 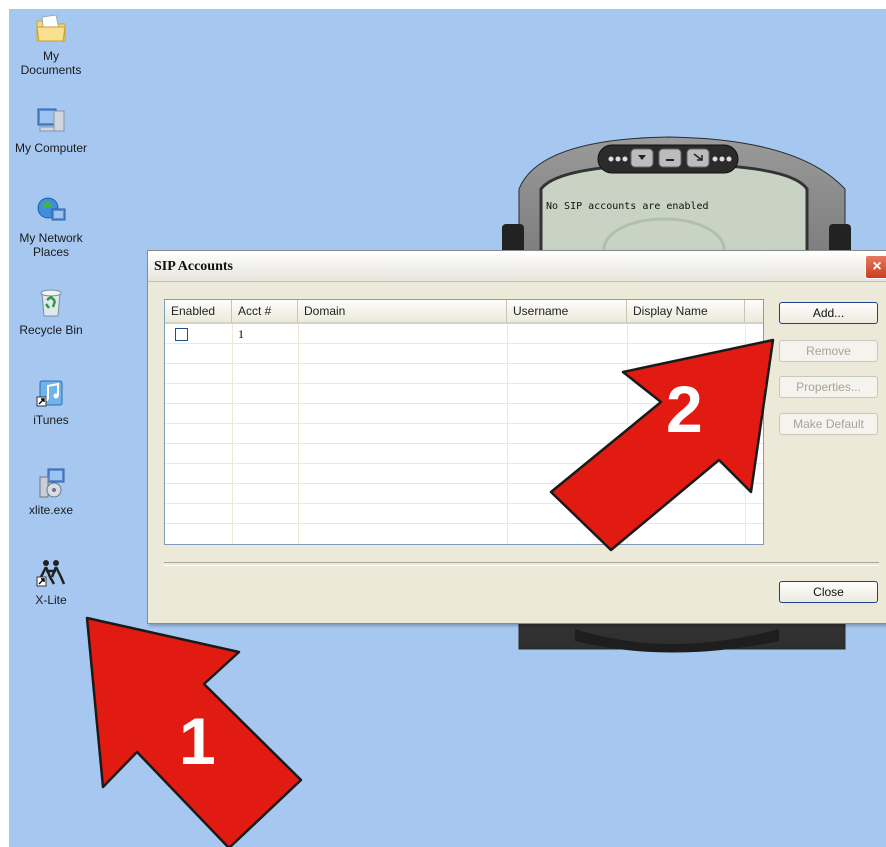 I want to click on arrow-1-number: 1, so click(x=197, y=741).